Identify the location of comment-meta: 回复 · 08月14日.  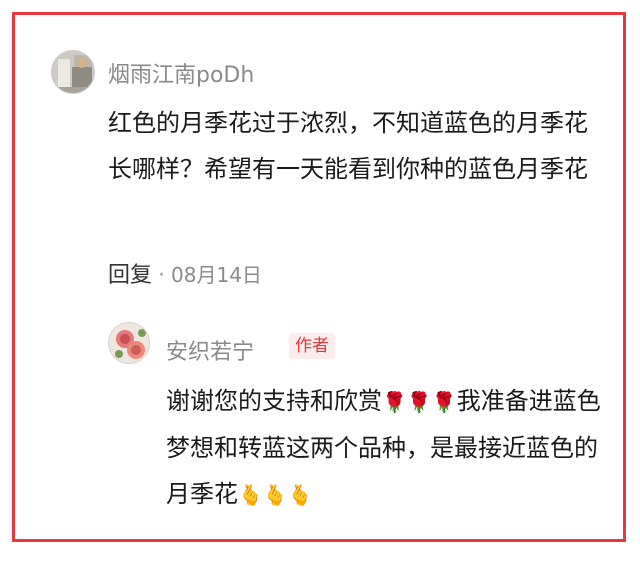
(185, 273).